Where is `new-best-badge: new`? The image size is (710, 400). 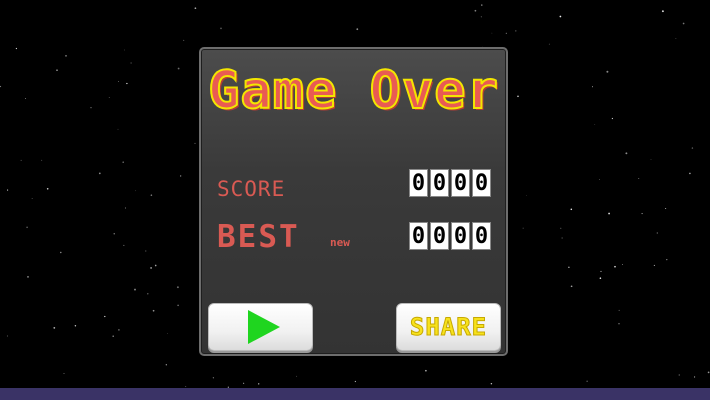
new-best-badge: new is located at coordinates (340, 242).